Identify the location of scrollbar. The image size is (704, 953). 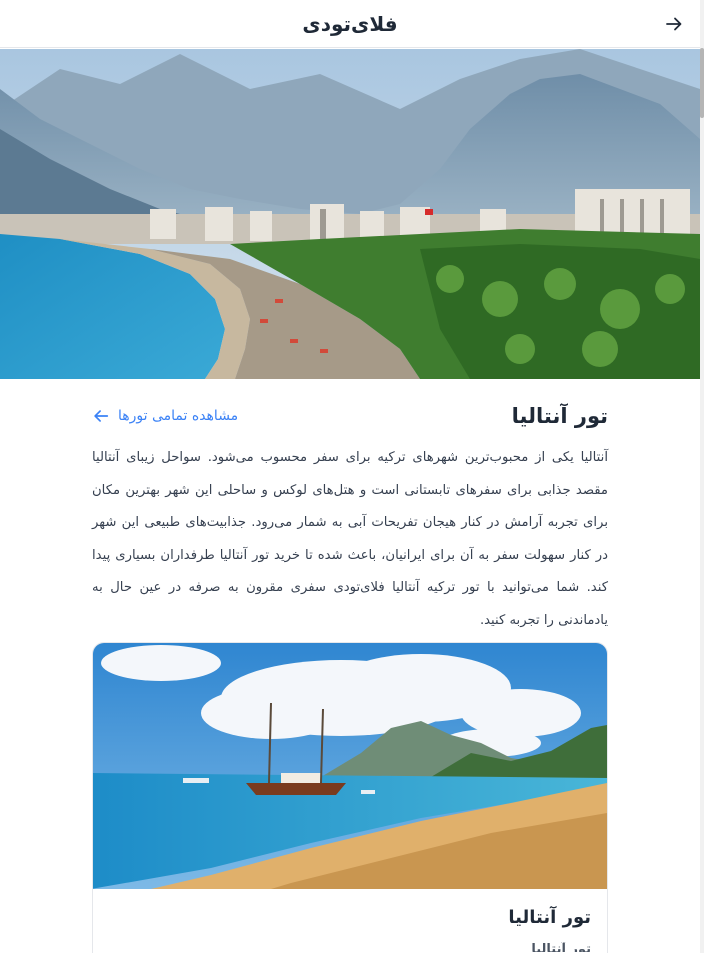
(702, 476).